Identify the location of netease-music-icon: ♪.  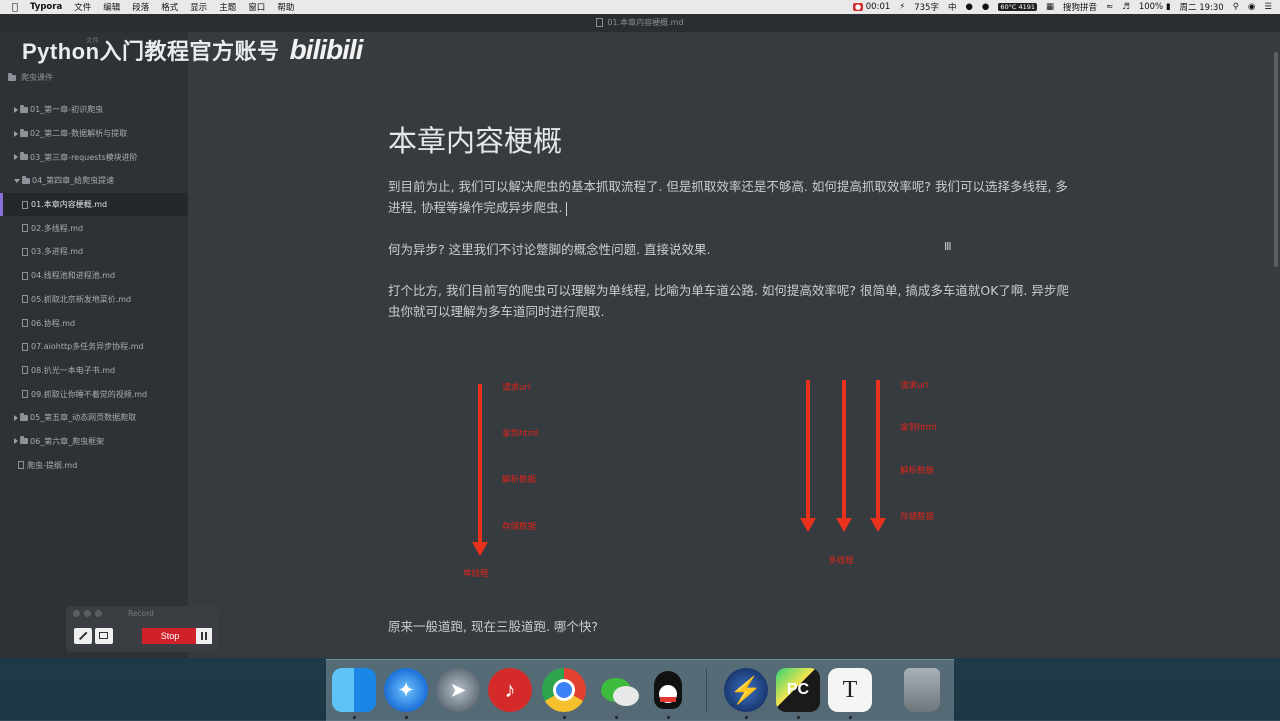
(510, 690).